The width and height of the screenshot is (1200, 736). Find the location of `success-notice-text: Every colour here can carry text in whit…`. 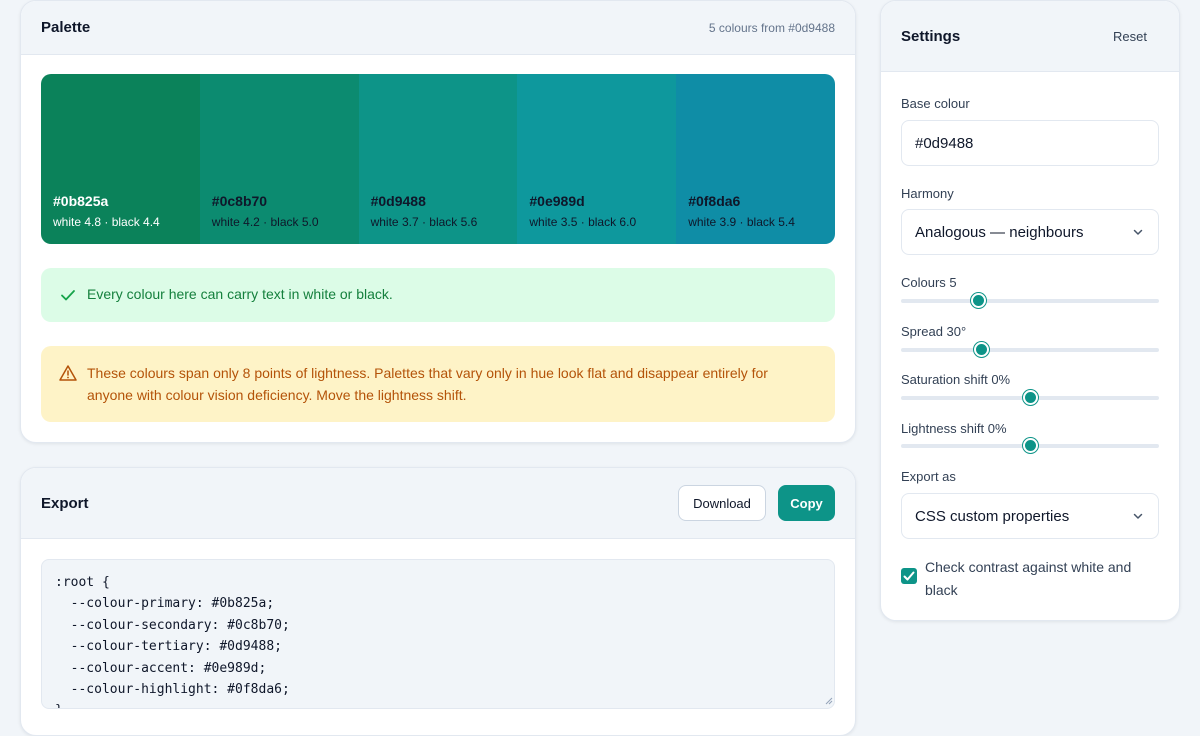

success-notice-text: Every colour here can carry text in whit… is located at coordinates (240, 294).